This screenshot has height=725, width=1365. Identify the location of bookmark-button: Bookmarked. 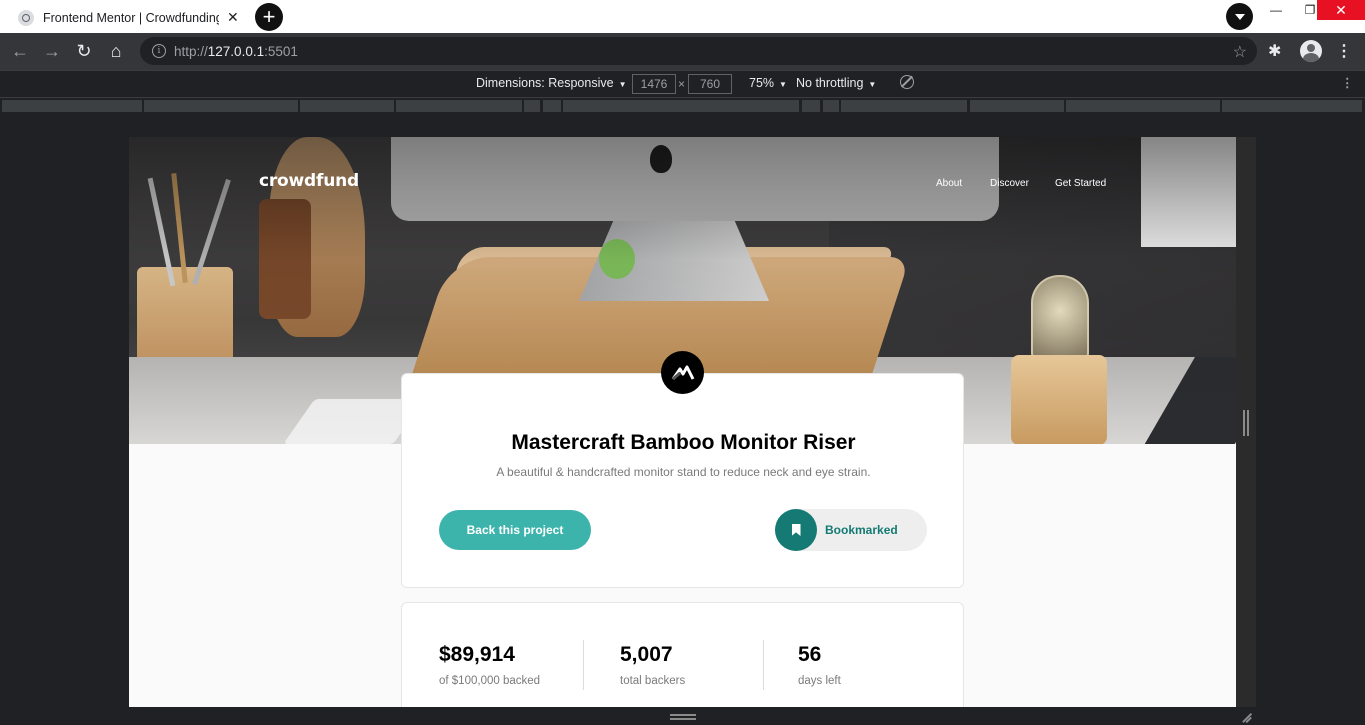
(851, 530).